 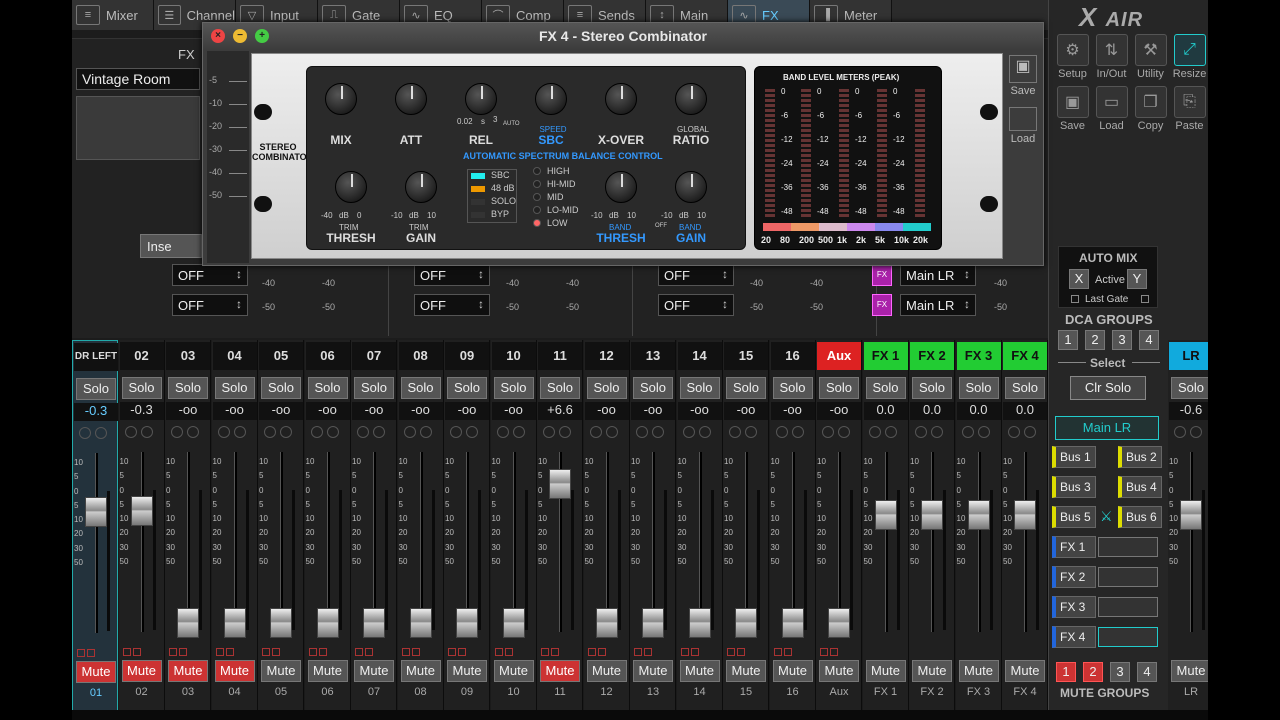 What do you see at coordinates (1108, 516) in the screenshot?
I see `link-icon: ⚔` at bounding box center [1108, 516].